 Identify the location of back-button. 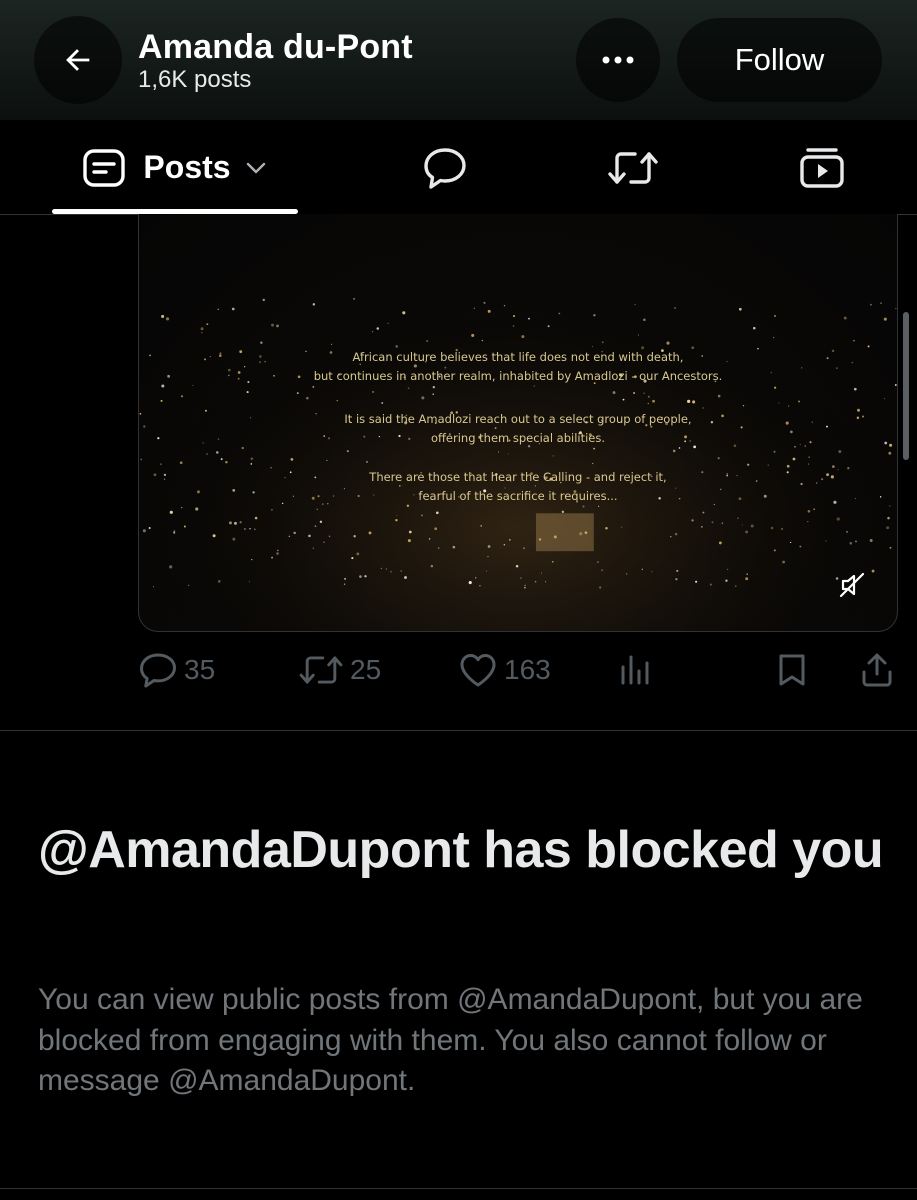
(78, 60).